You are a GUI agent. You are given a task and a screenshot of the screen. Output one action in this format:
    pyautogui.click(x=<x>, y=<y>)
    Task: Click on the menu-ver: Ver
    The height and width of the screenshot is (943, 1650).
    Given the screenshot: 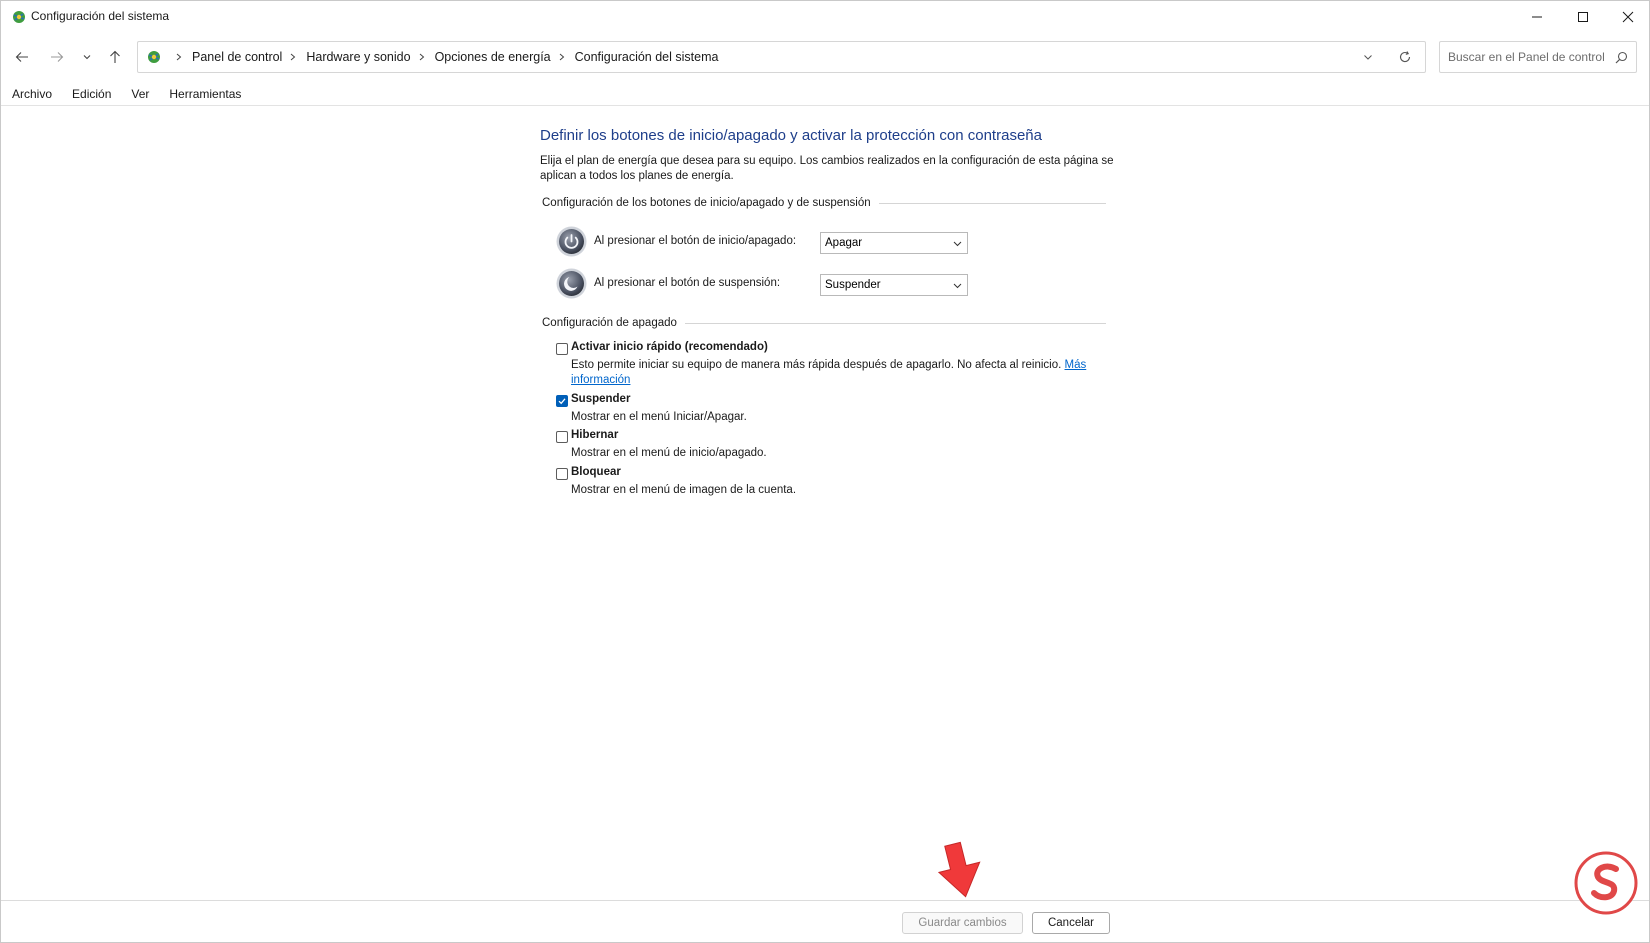 What is the action you would take?
    pyautogui.click(x=140, y=96)
    